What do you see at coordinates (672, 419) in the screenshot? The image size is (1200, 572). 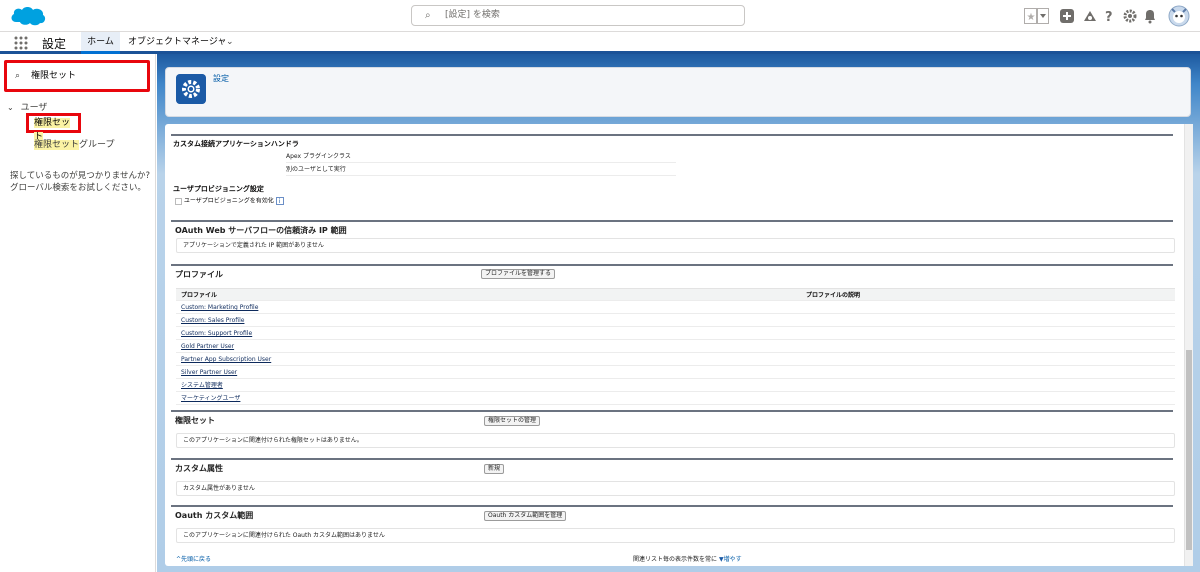 I see `section-title: 権限セット` at bounding box center [672, 419].